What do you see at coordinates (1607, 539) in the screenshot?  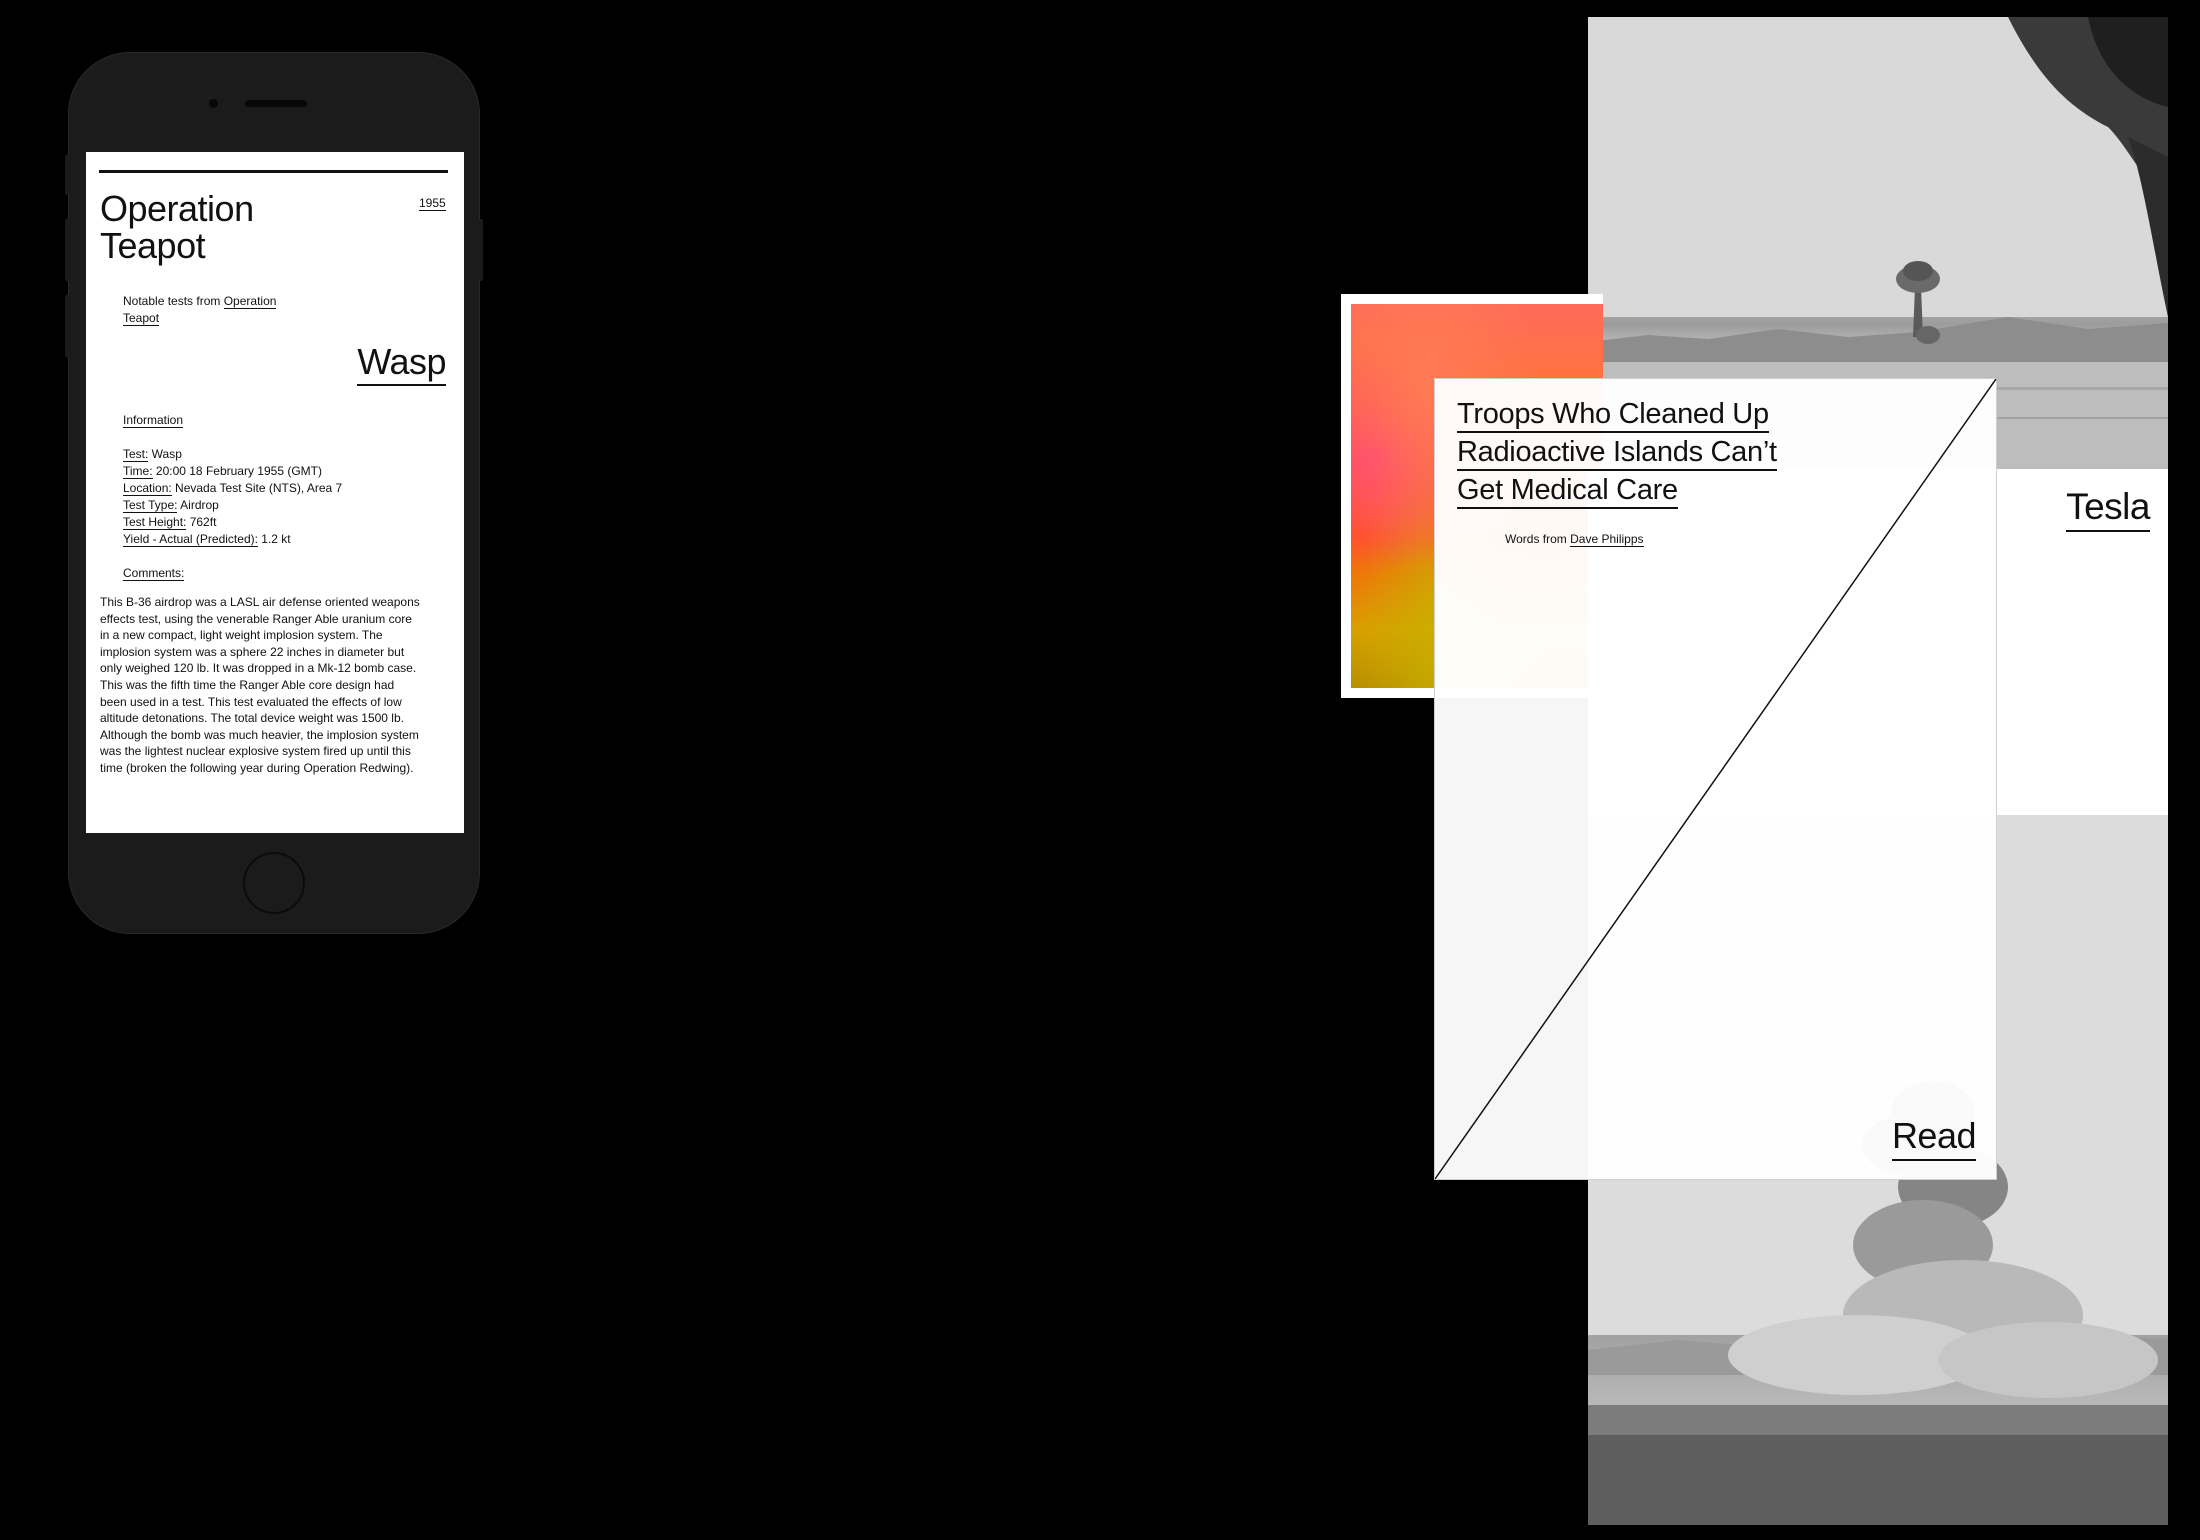 I see `author-link: Dave Philipps` at bounding box center [1607, 539].